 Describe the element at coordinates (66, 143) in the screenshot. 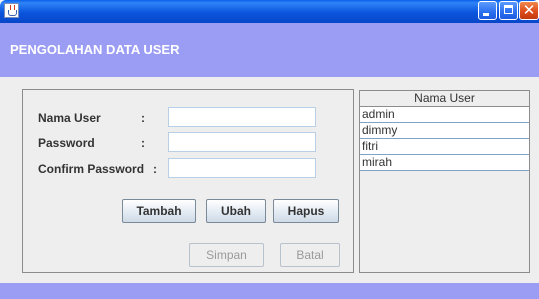

I see `password-label: Password` at that location.